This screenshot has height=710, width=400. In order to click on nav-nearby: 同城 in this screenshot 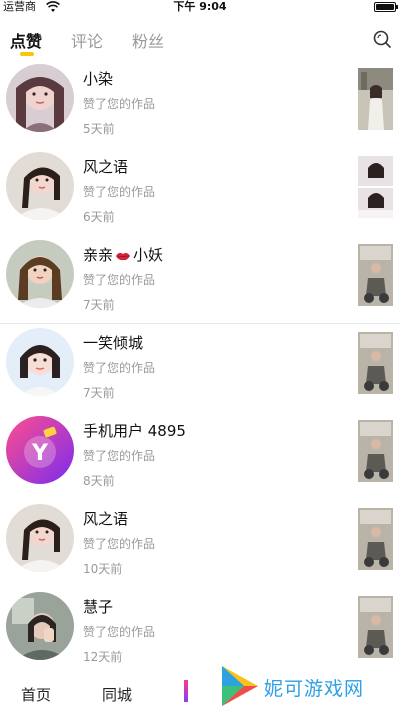, I will do `click(117, 694)`.